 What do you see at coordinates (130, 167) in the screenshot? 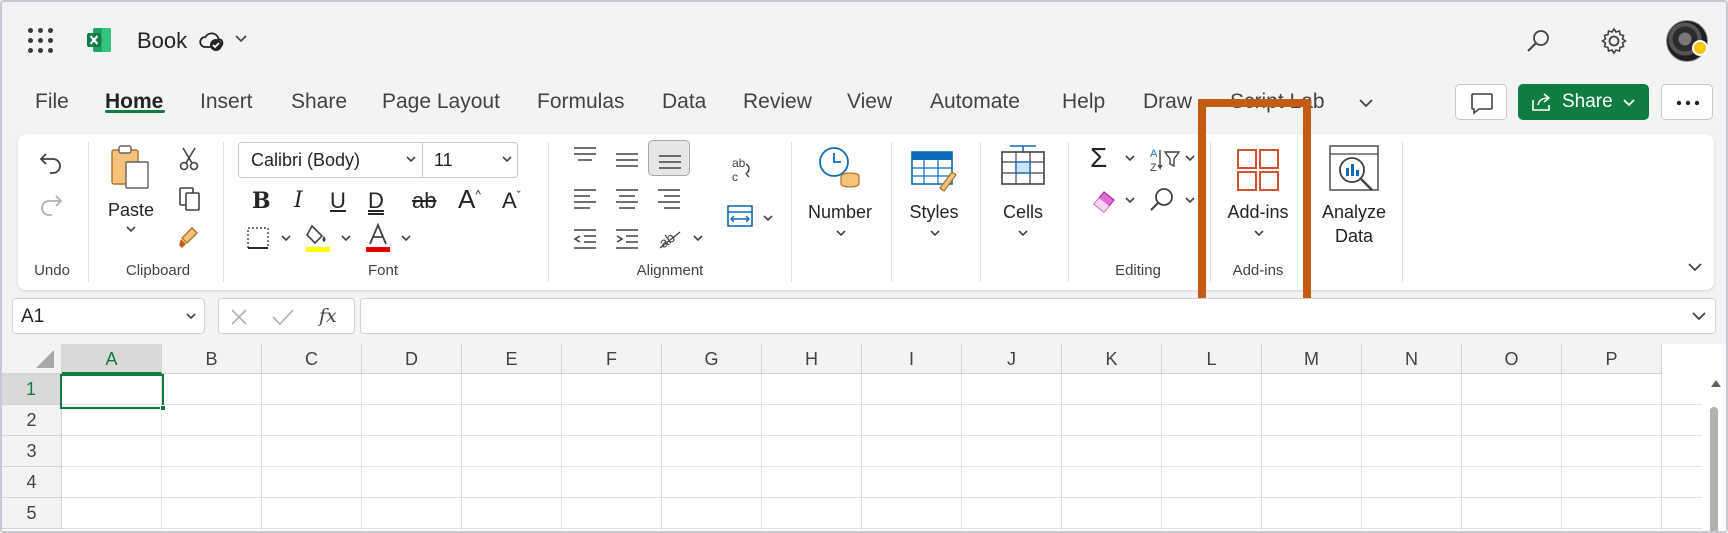
I see `paste-icon` at bounding box center [130, 167].